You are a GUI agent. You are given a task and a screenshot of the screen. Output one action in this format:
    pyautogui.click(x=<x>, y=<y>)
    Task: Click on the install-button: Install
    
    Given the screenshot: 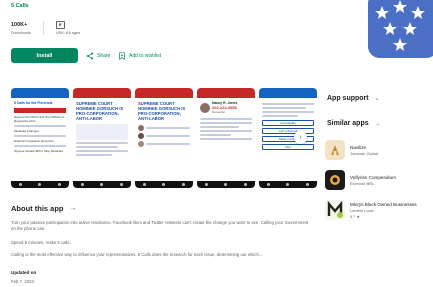 What is the action you would take?
    pyautogui.click(x=44, y=55)
    